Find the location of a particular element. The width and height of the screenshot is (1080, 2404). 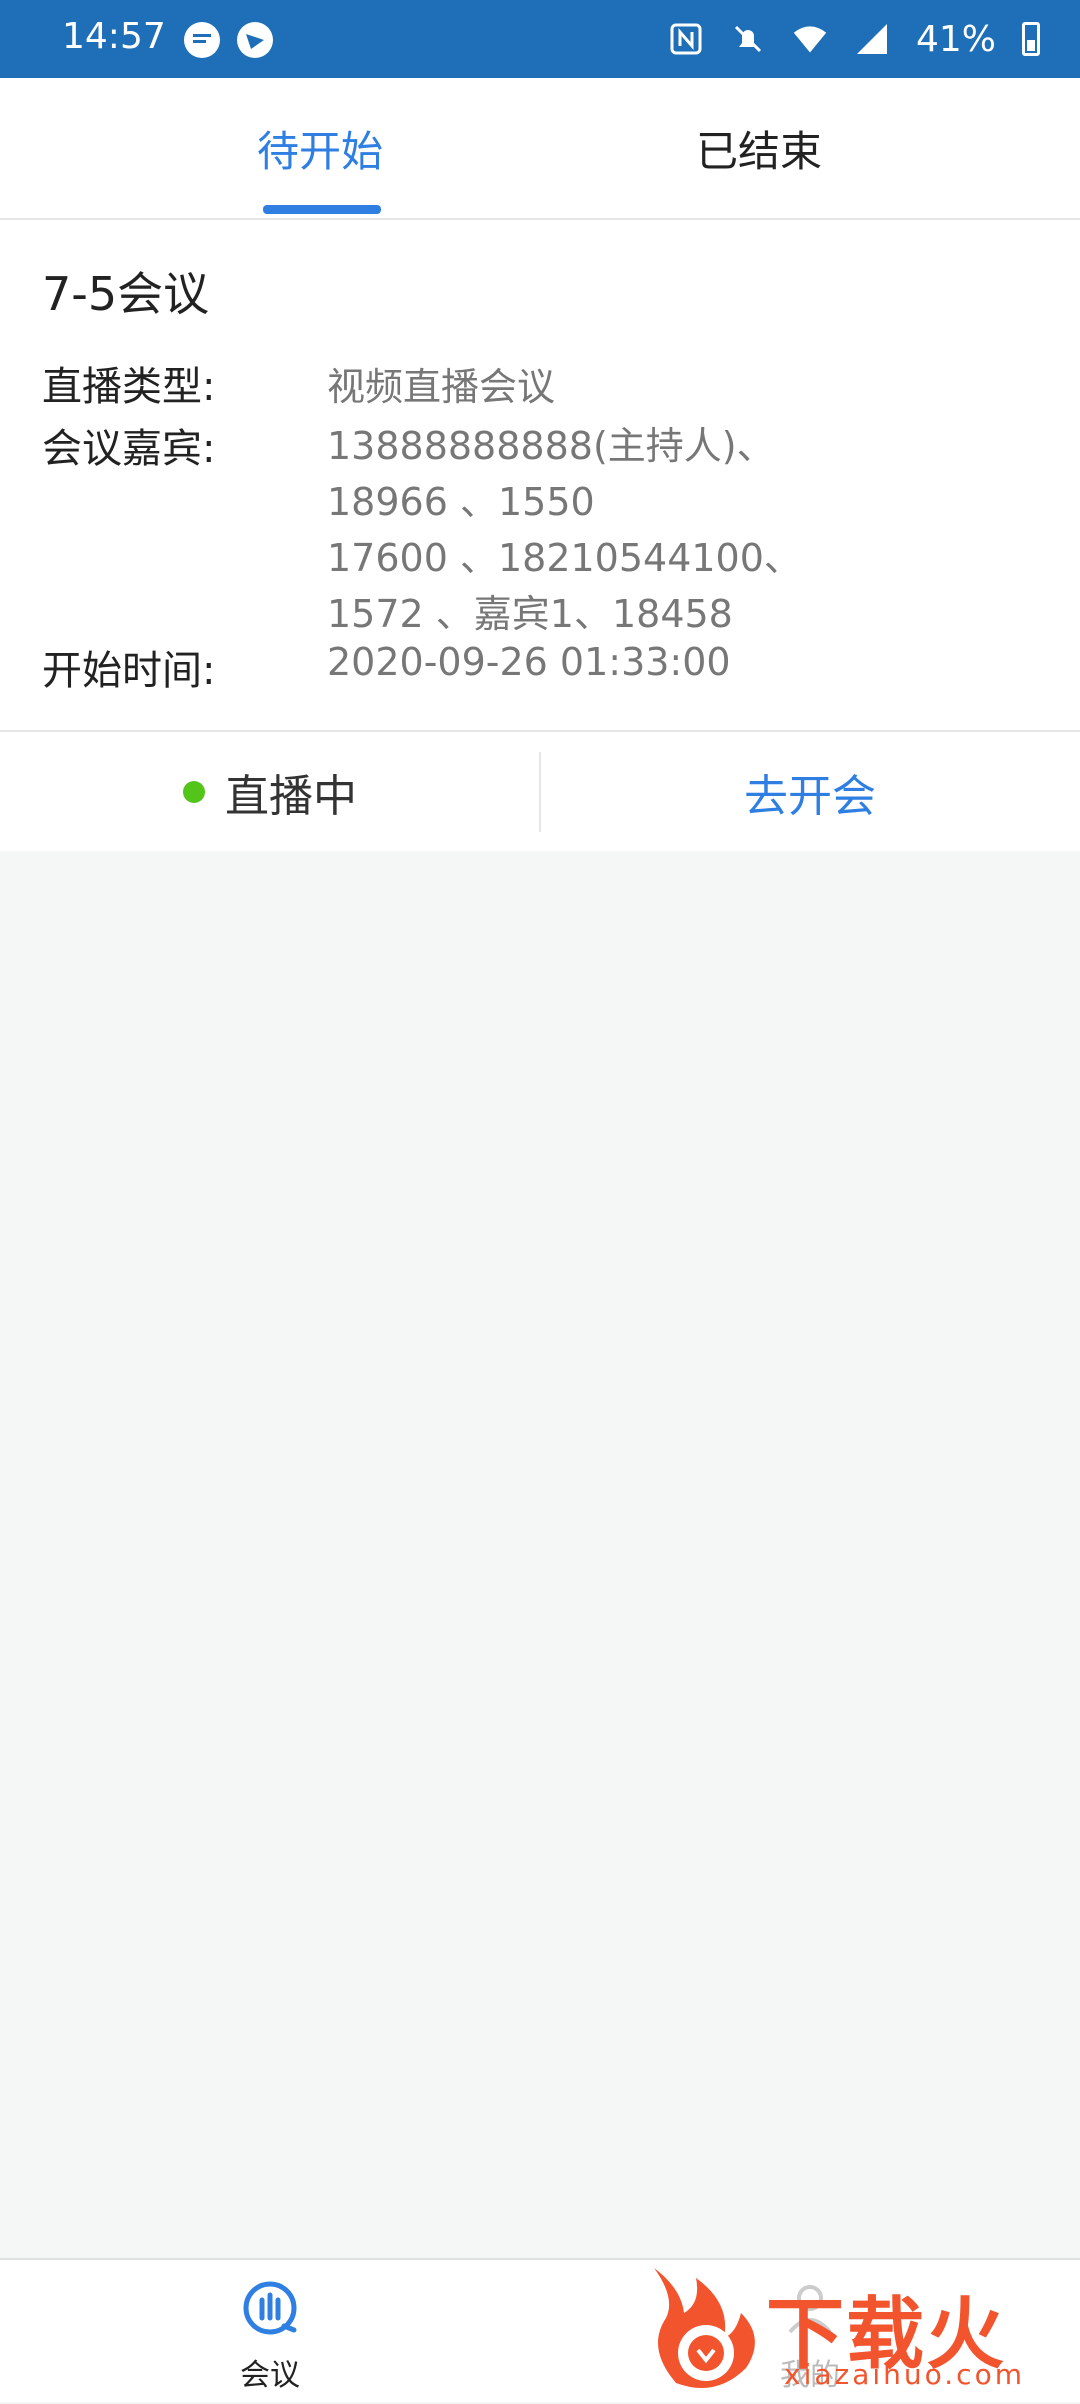

bird-icon is located at coordinates (255, 40).